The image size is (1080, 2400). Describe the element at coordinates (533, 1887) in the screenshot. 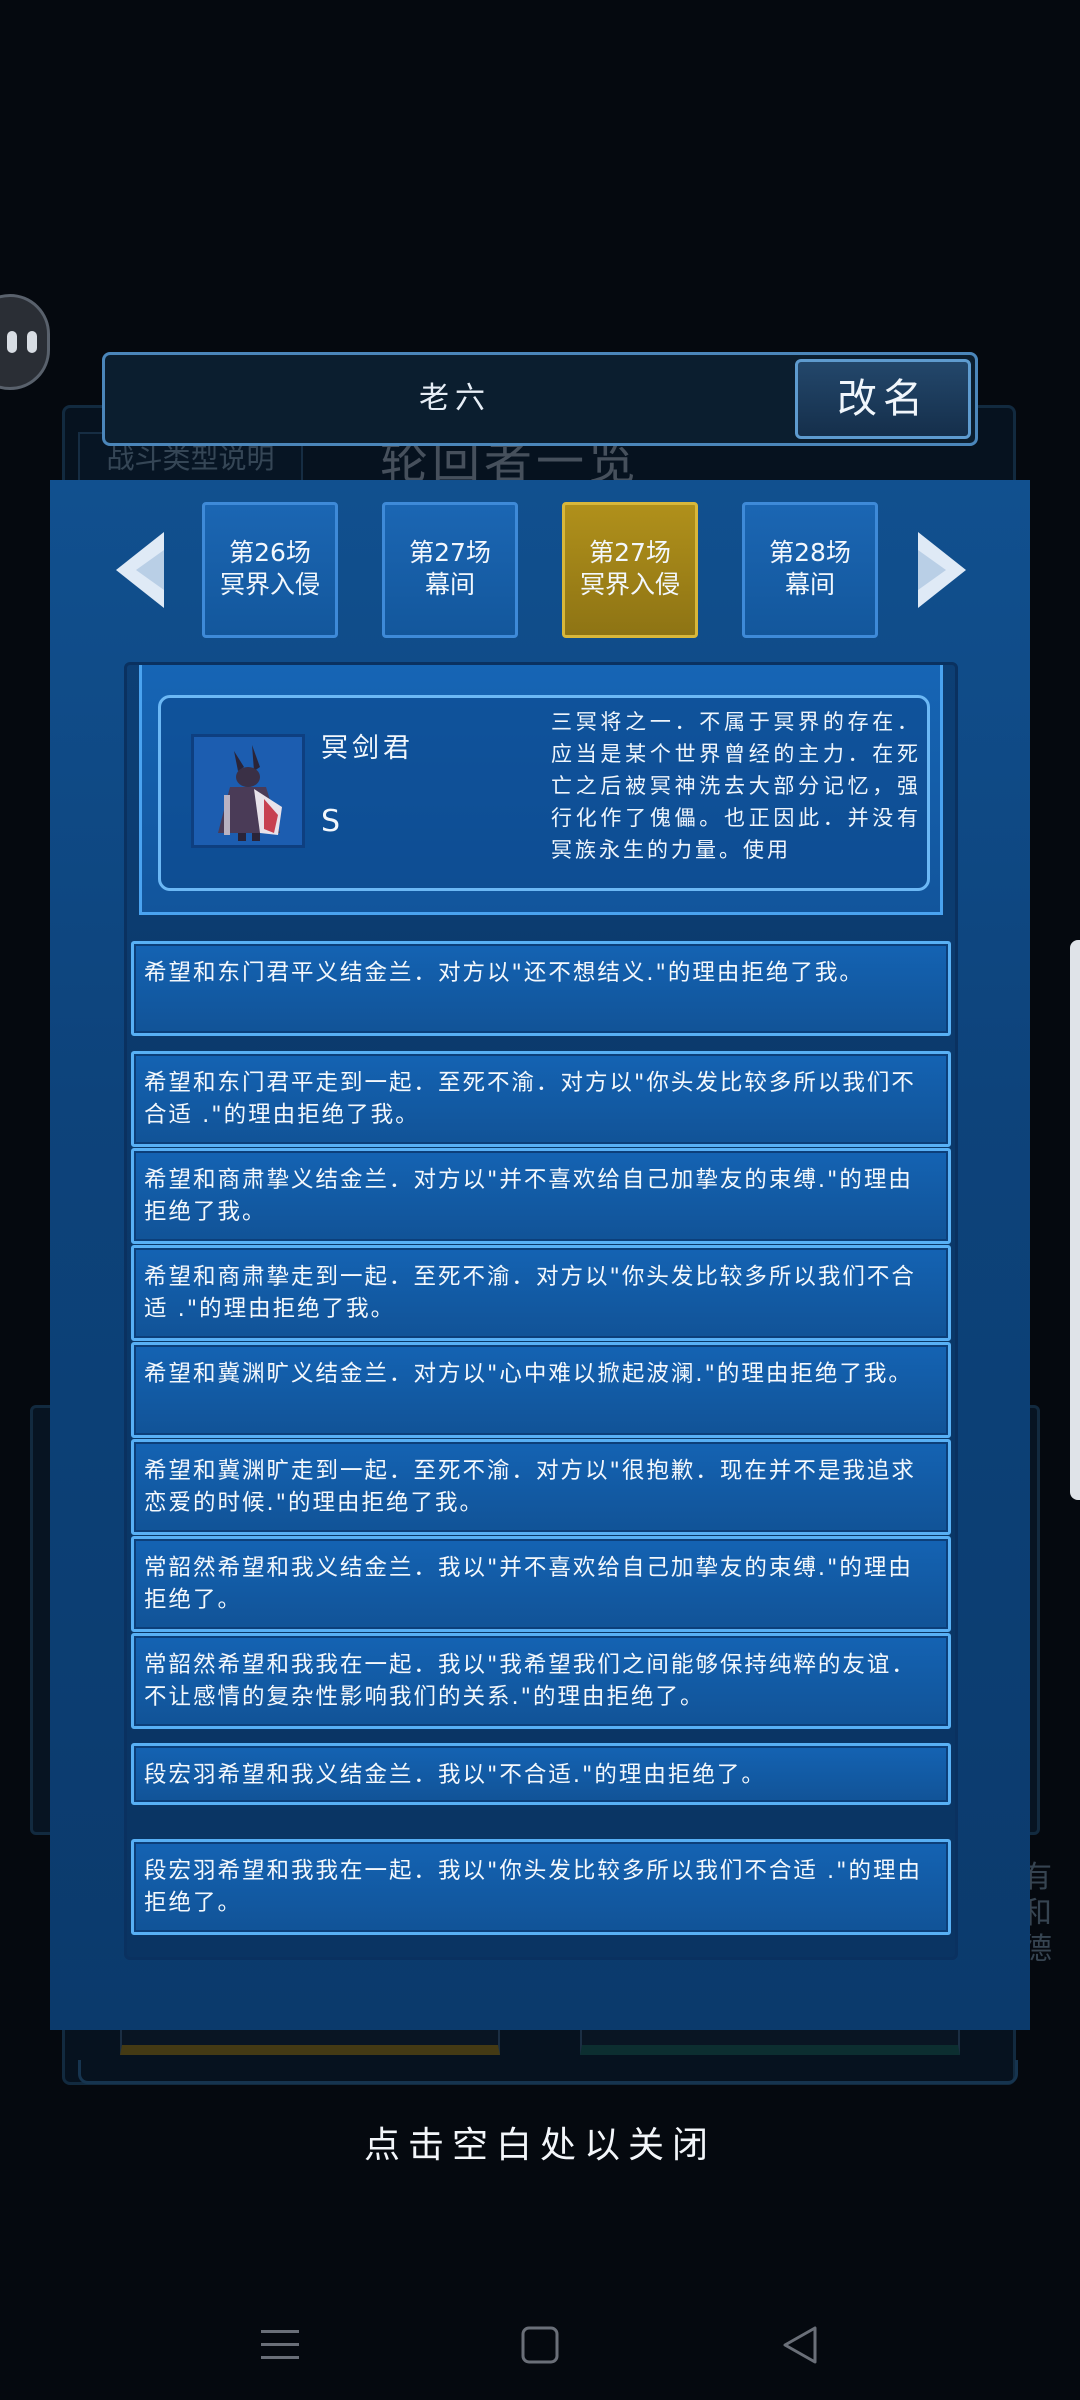

I see `log-entry-text: 段宏羽希望和我我在一起．我以"你头发比较多所以我们不合适 ."的理由拒绝了。` at that location.